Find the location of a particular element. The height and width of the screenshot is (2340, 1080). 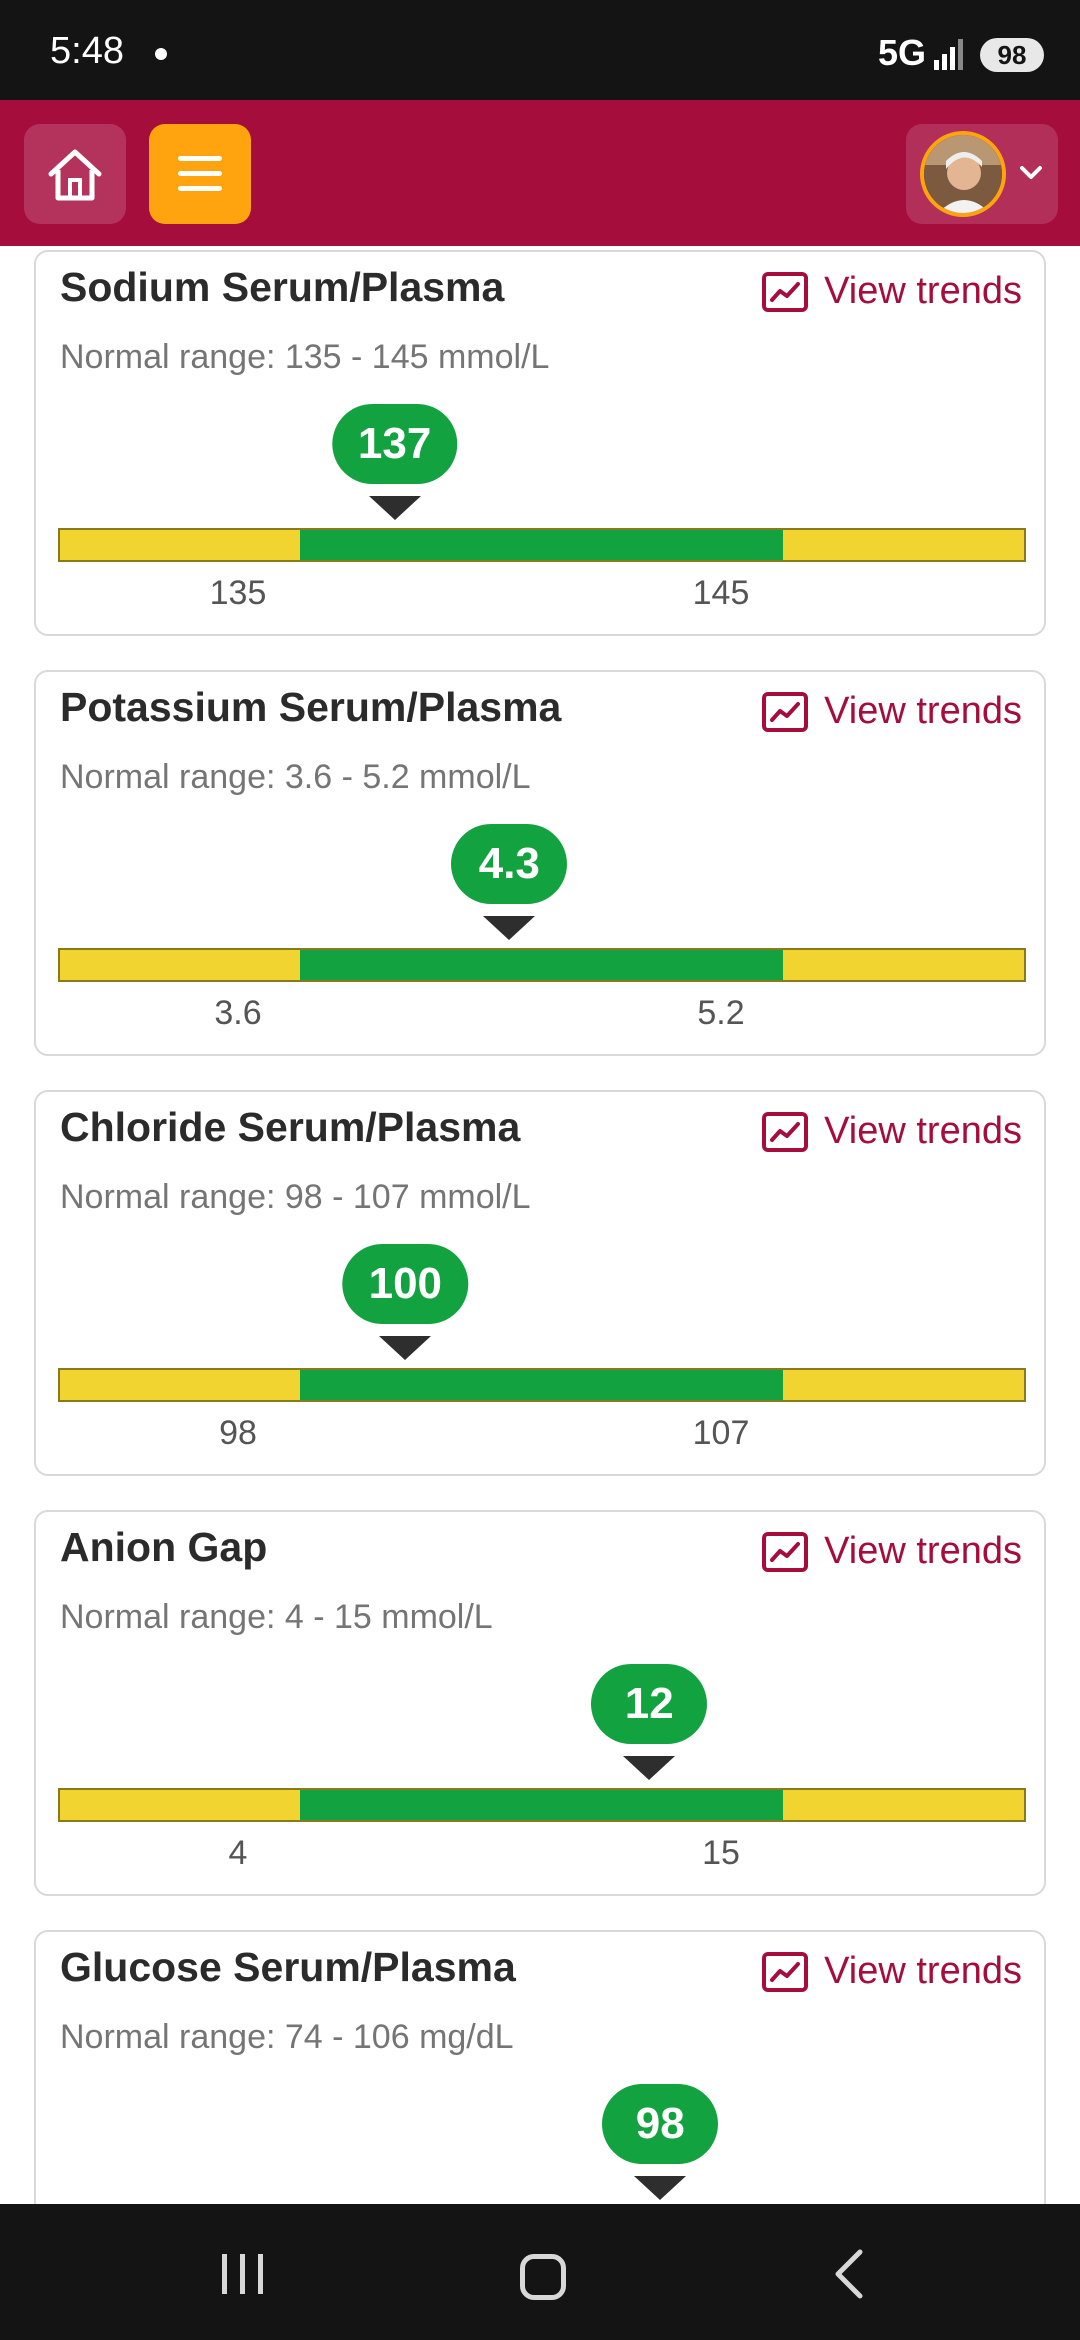

range-high-label: 107 is located at coordinates (721, 1433).